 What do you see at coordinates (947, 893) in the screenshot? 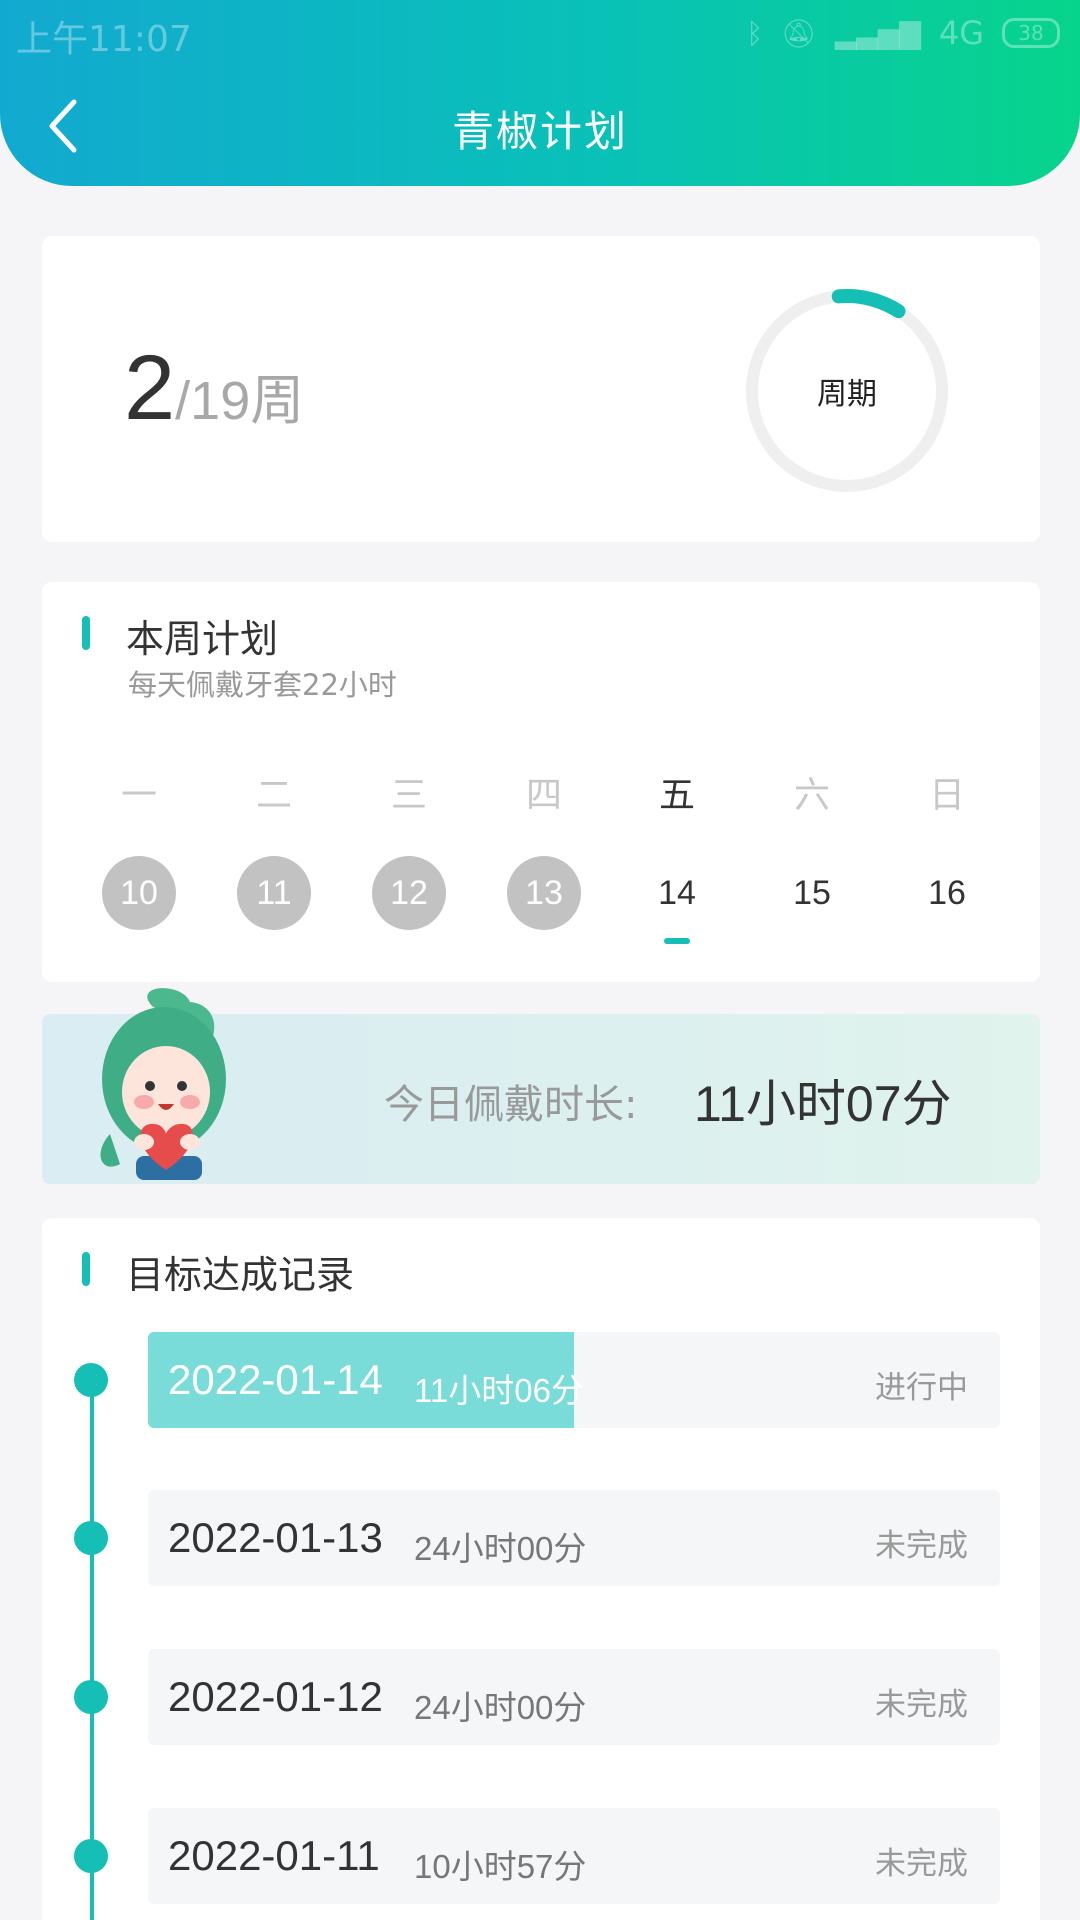
I see `day-number: 16` at bounding box center [947, 893].